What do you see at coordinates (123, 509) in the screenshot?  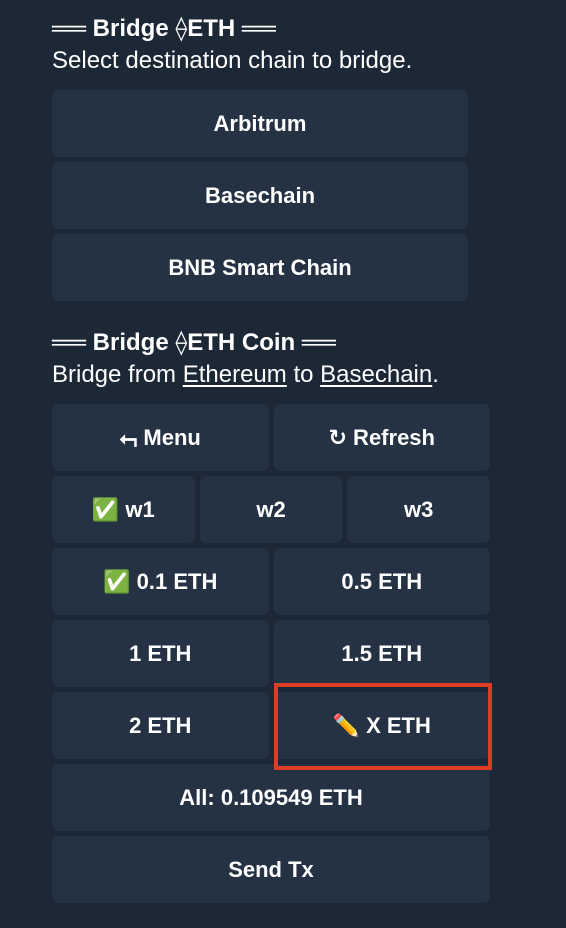 I see `wallet-button-w1: ✅ w1` at bounding box center [123, 509].